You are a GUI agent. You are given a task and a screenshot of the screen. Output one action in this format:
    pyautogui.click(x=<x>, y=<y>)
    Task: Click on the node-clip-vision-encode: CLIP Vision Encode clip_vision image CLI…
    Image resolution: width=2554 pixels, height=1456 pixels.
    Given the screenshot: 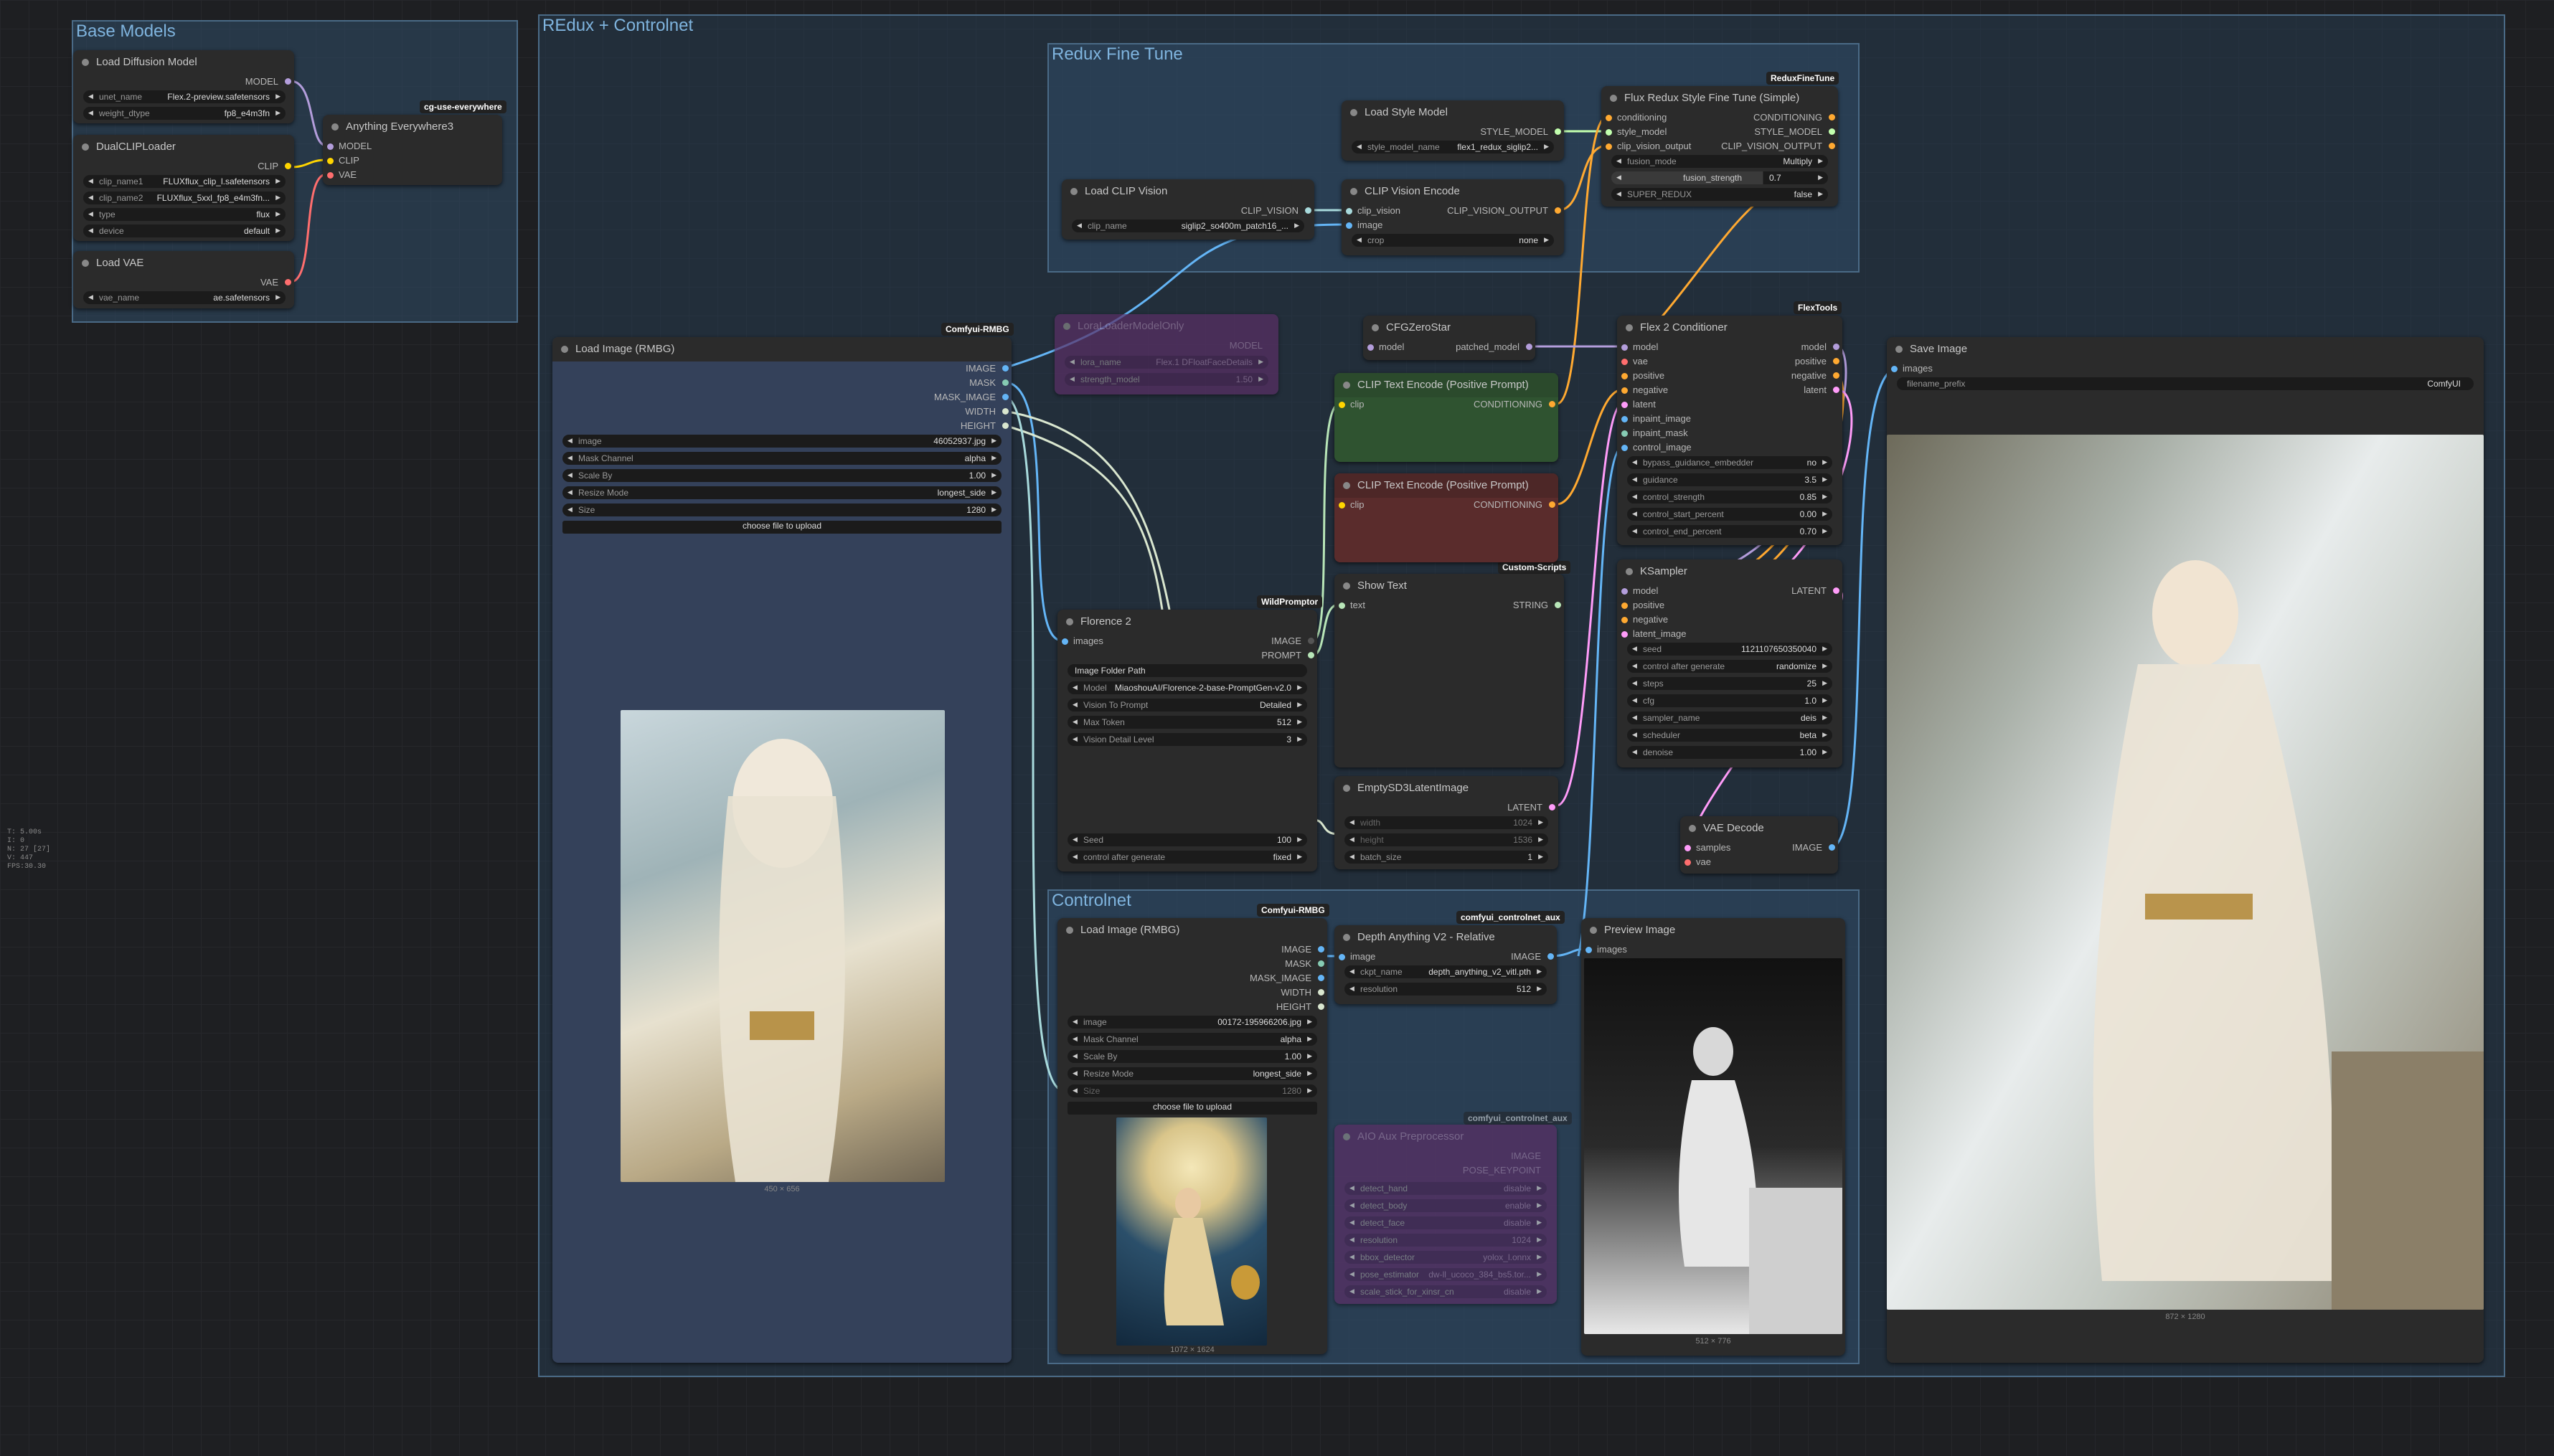 What is the action you would take?
    pyautogui.click(x=1453, y=217)
    